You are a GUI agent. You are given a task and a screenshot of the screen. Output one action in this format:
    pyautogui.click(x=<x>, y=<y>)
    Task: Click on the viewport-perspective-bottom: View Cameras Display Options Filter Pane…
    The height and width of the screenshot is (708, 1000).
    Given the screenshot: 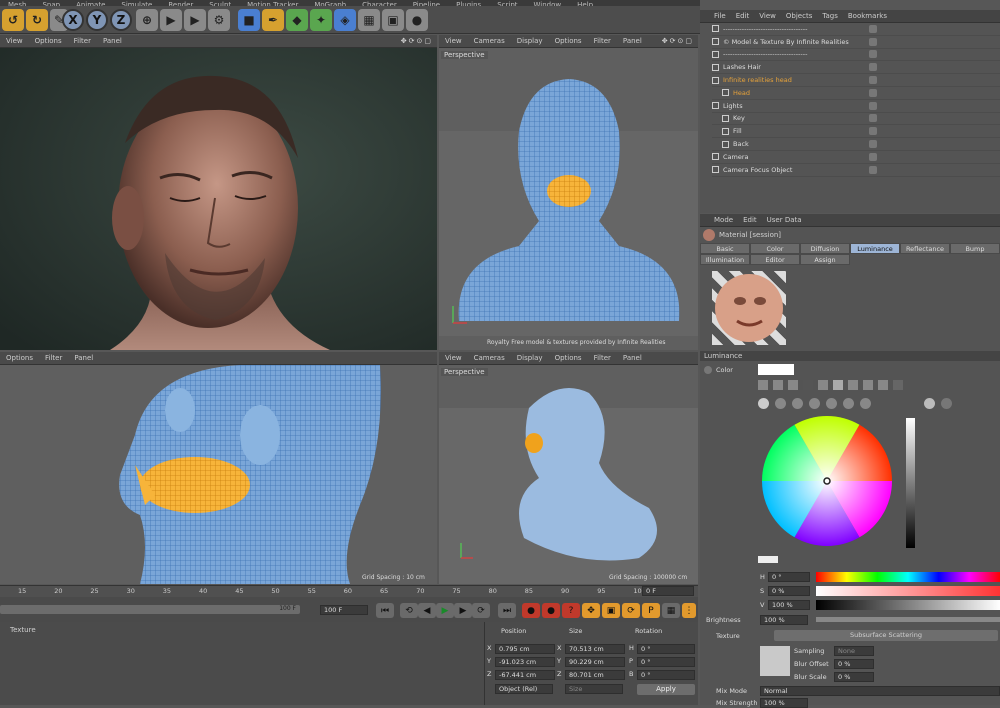 What is the action you would take?
    pyautogui.click(x=568, y=468)
    